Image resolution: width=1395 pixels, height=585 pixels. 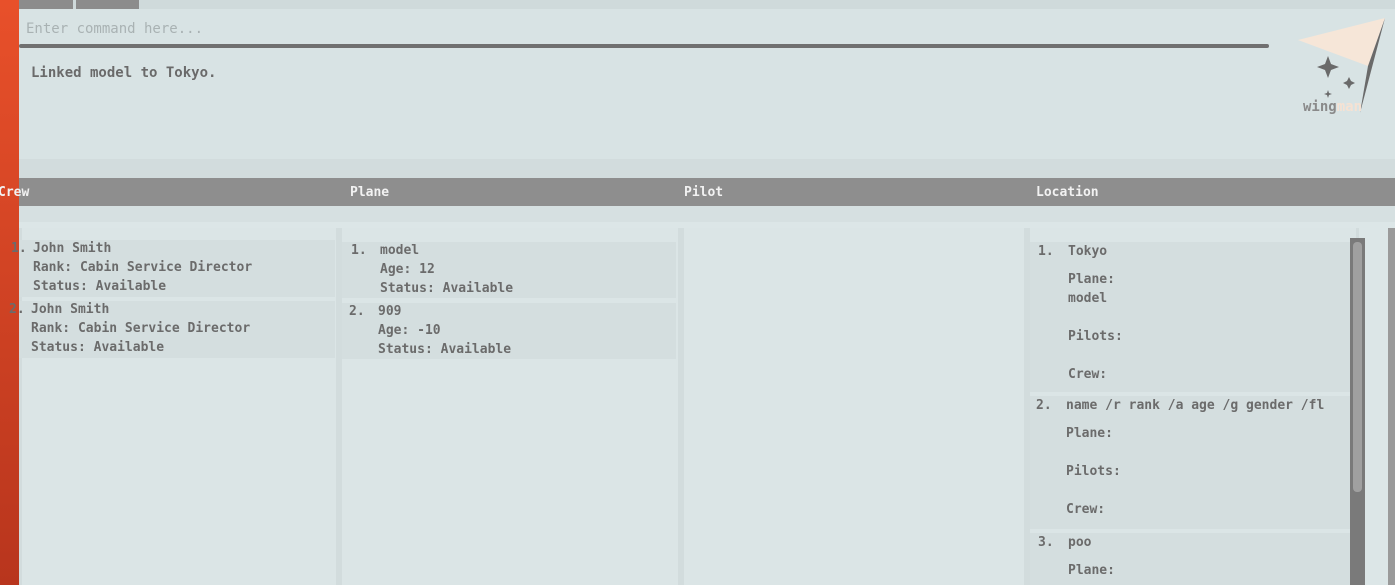 What do you see at coordinates (124, 73) in the screenshot?
I see `result-display: Linked model to Tokyo.` at bounding box center [124, 73].